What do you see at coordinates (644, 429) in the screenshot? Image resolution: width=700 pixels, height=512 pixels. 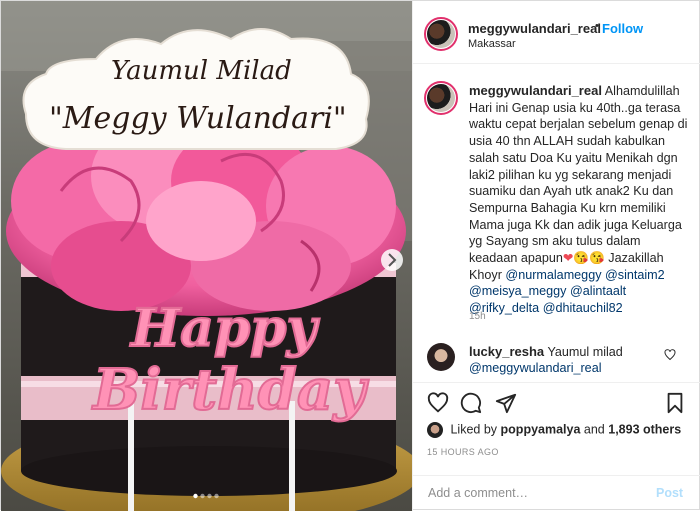 I see `likes-count: 1,893 others` at bounding box center [644, 429].